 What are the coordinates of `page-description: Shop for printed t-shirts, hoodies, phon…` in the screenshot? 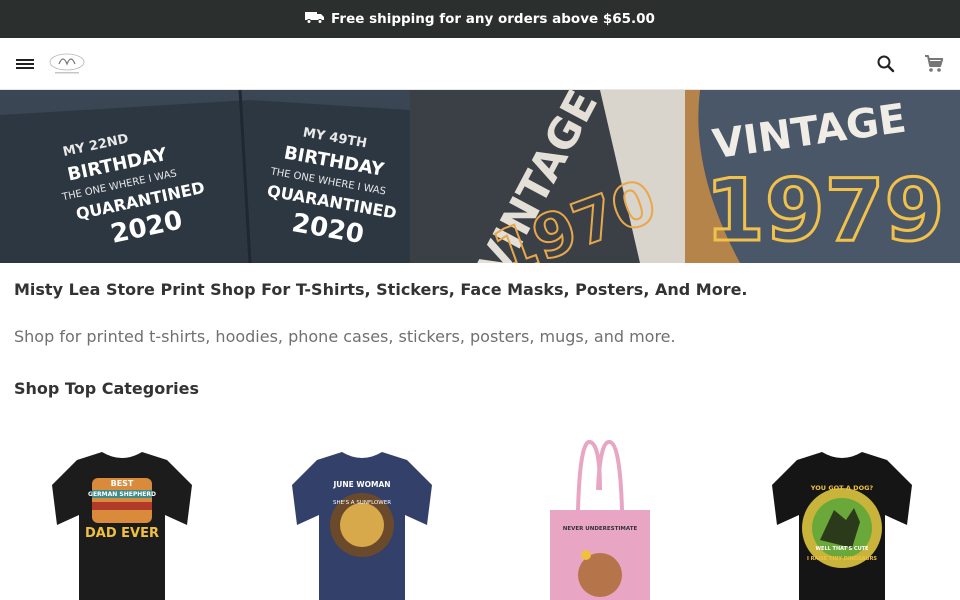 It's located at (345, 336).